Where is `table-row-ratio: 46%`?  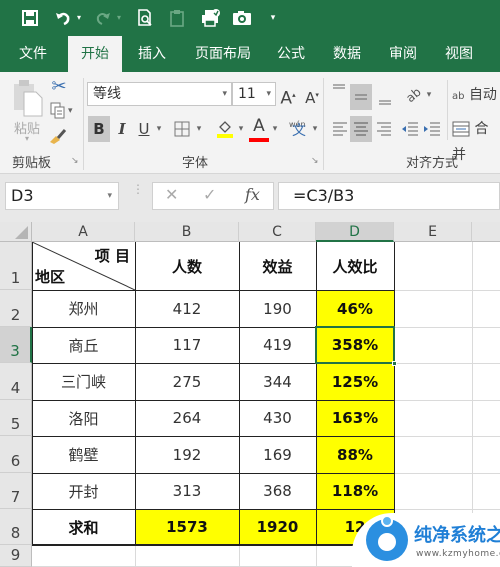
table-row-ratio: 46% is located at coordinates (355, 308).